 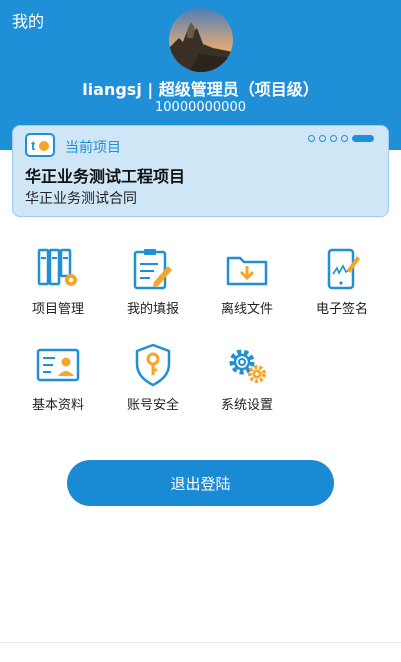 I want to click on phone-number: 10000000000, so click(x=200, y=107).